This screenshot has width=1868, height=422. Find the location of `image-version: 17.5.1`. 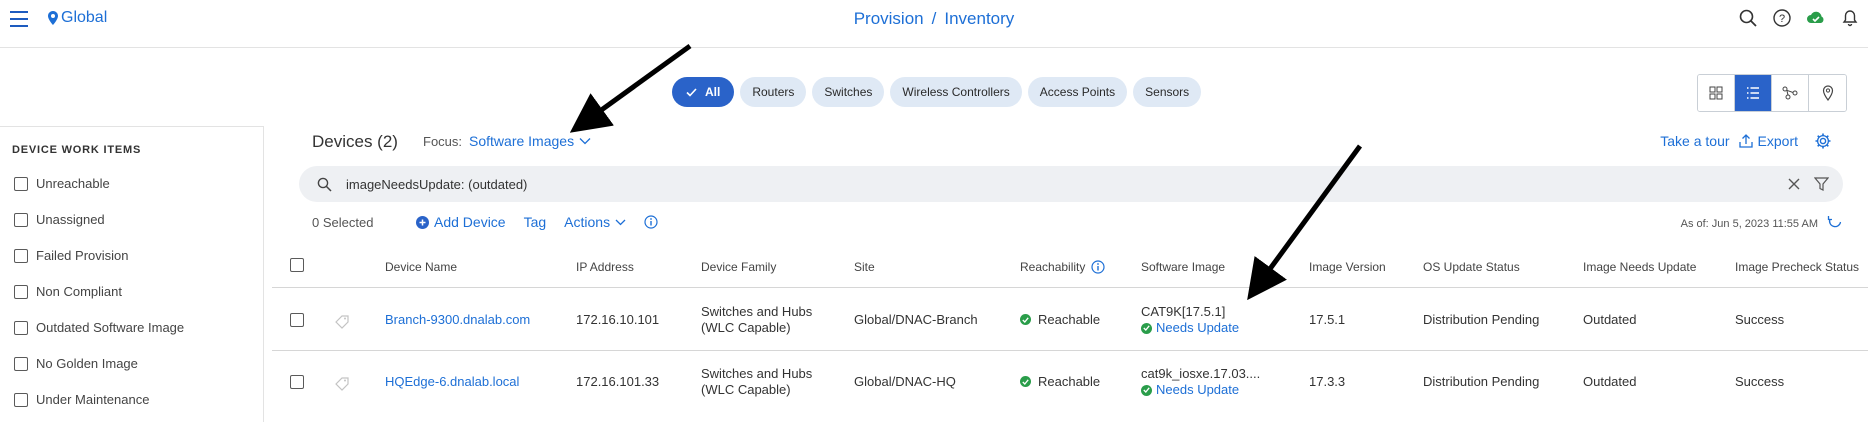

image-version: 17.5.1 is located at coordinates (1327, 319).